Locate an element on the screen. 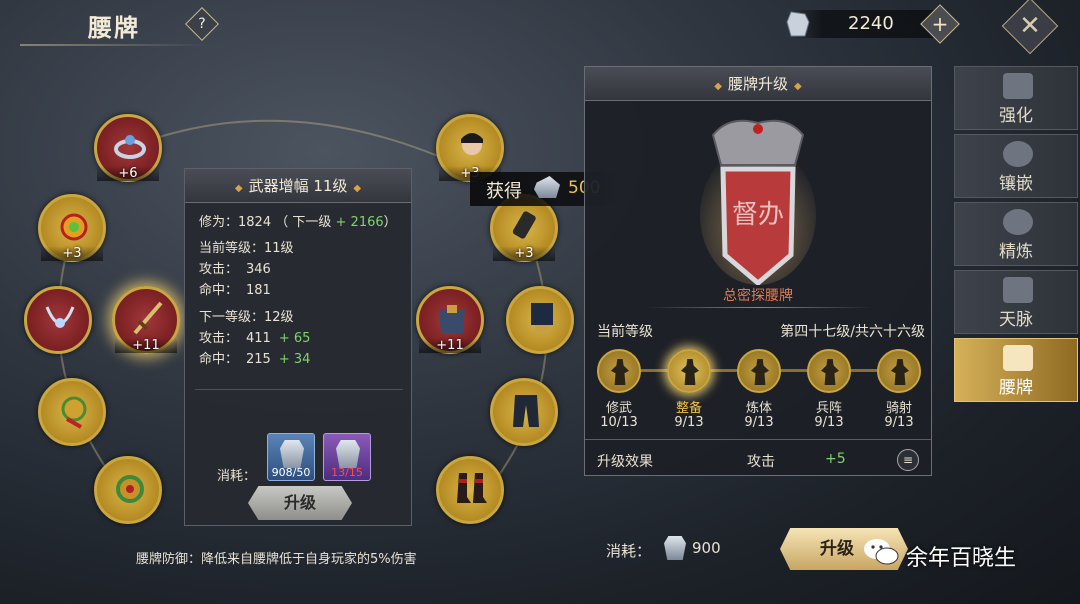 This screenshot has width=1080, height=604. equip-slot-weapon: +11 is located at coordinates (146, 320).